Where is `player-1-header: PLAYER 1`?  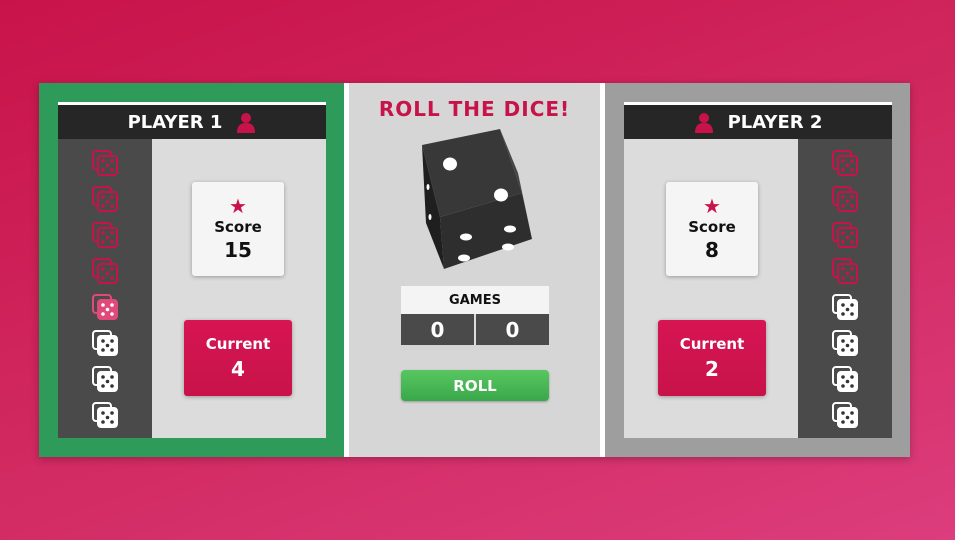 player-1-header: PLAYER 1 is located at coordinates (192, 120).